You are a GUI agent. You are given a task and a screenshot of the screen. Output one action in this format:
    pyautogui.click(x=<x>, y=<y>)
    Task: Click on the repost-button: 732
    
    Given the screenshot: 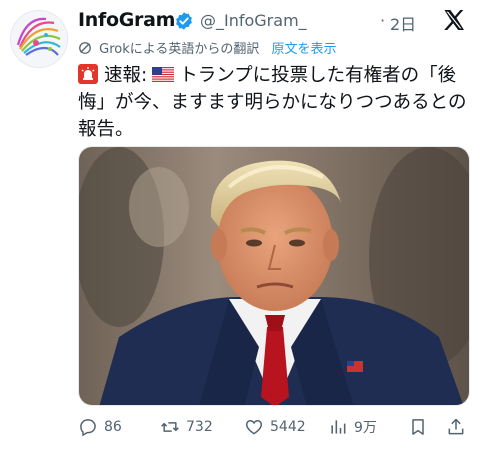 What is the action you would take?
    pyautogui.click(x=186, y=427)
    